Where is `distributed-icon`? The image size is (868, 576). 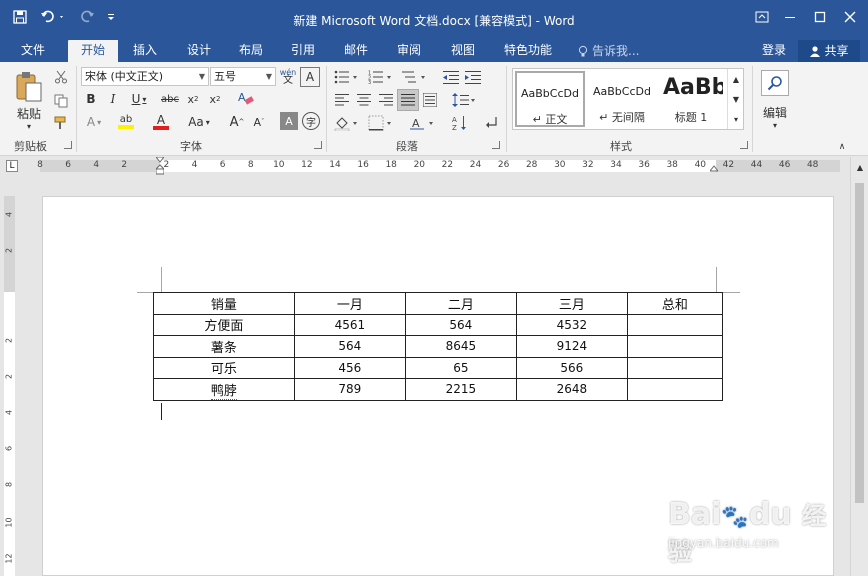 distributed-icon is located at coordinates (430, 100).